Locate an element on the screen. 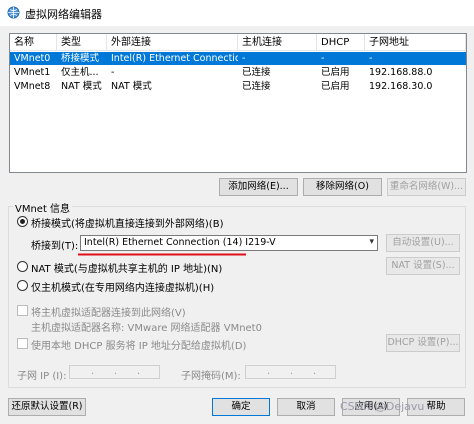 Image resolution: width=474 pixels, height=424 pixels. cell-type: NAT 模式 is located at coordinates (81, 86).